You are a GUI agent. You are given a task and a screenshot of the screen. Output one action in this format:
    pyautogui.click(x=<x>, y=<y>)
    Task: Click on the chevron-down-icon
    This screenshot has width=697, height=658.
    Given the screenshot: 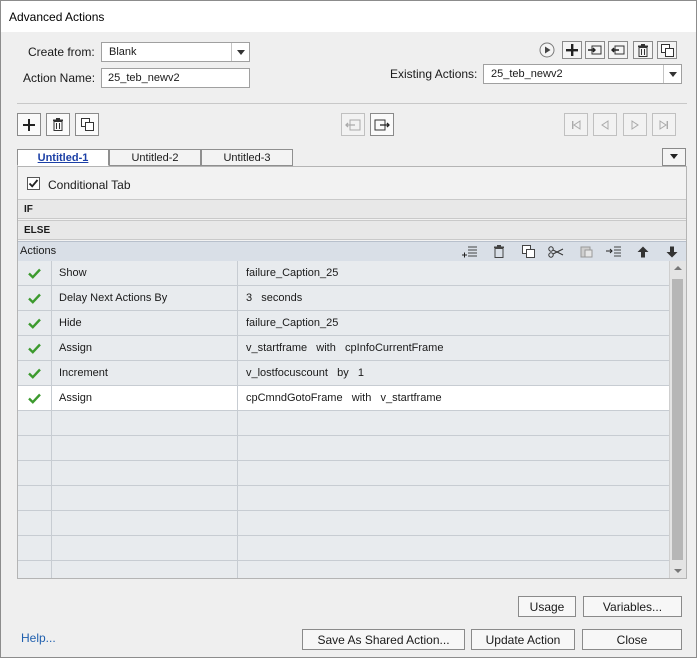 What is the action you would take?
    pyautogui.click(x=674, y=156)
    